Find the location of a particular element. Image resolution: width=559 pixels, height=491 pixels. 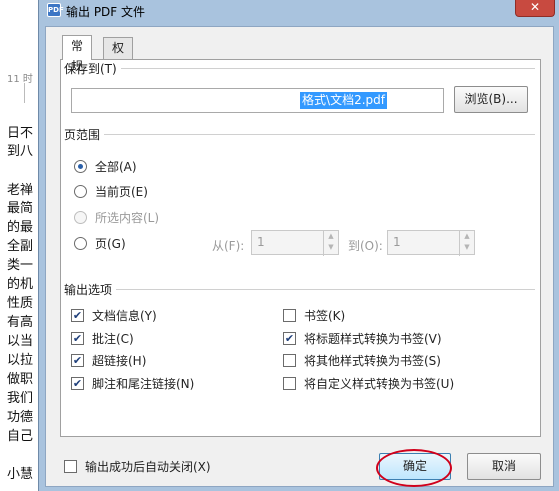

radio-pages-indicator is located at coordinates (80, 243).